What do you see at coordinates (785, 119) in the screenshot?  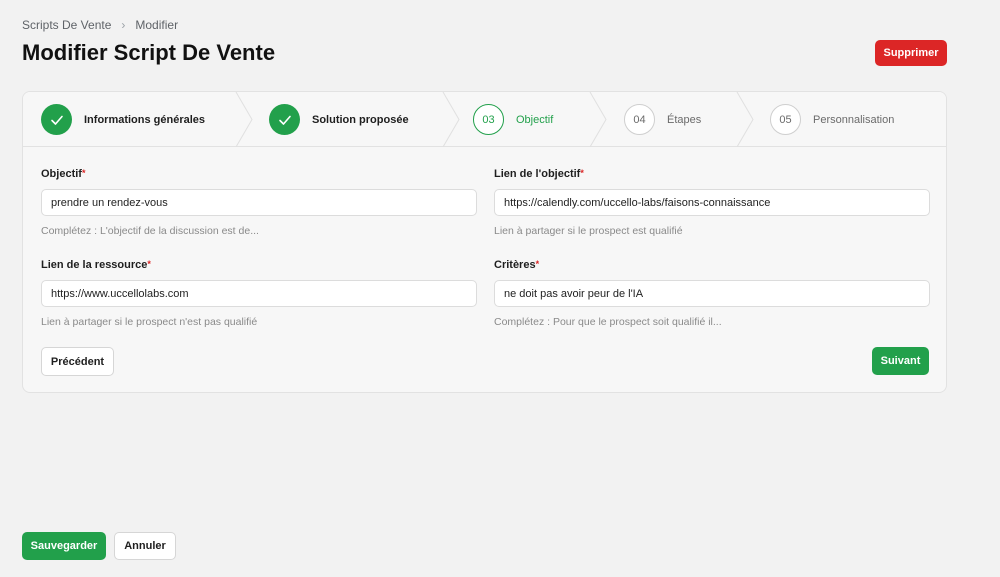 I see `step-number: 05` at bounding box center [785, 119].